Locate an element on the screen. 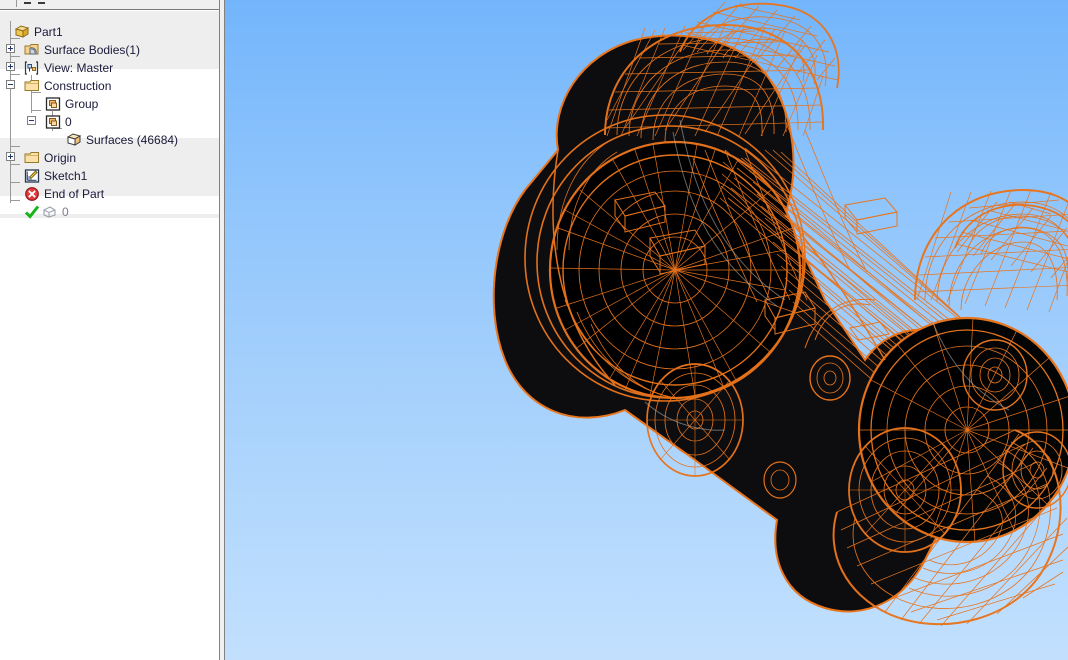 The image size is (1068, 660). tree-item-label: End of Part is located at coordinates (74, 194).